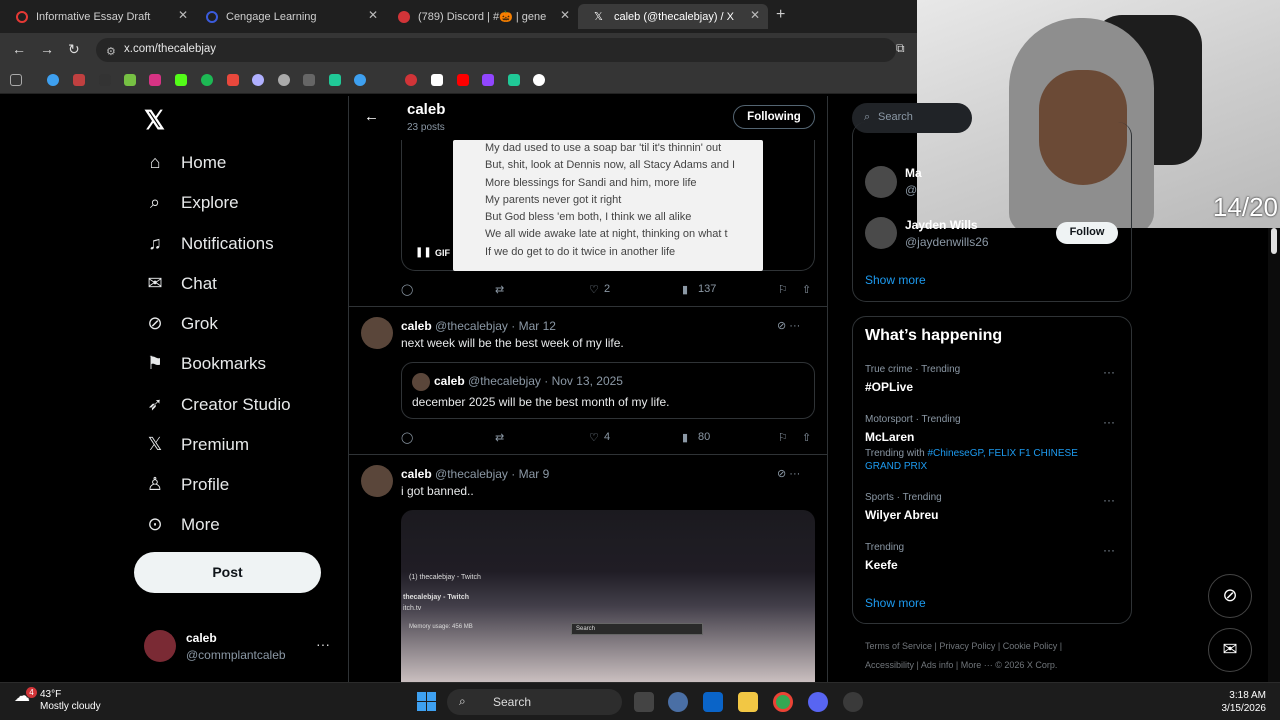  Describe the element at coordinates (967, 646) in the screenshot. I see `footer-link: Privacy Policy` at that location.